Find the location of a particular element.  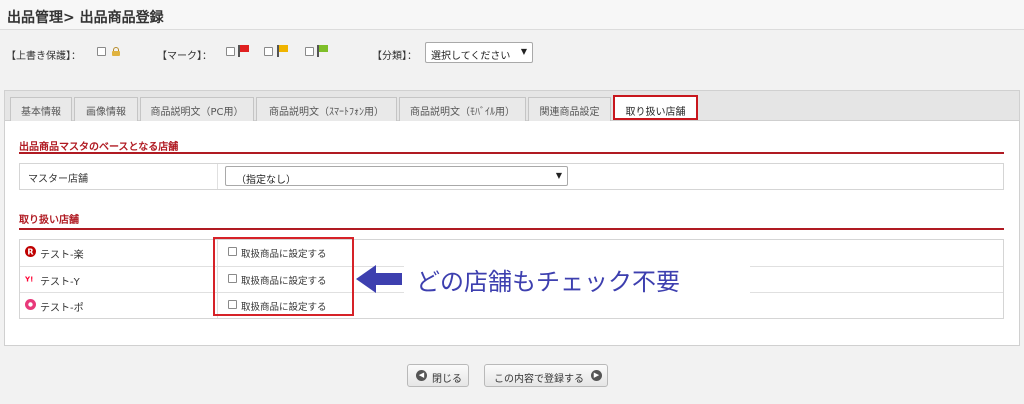

master-store-row: マスター店舗 （指定なし） ▼ is located at coordinates (511, 176).